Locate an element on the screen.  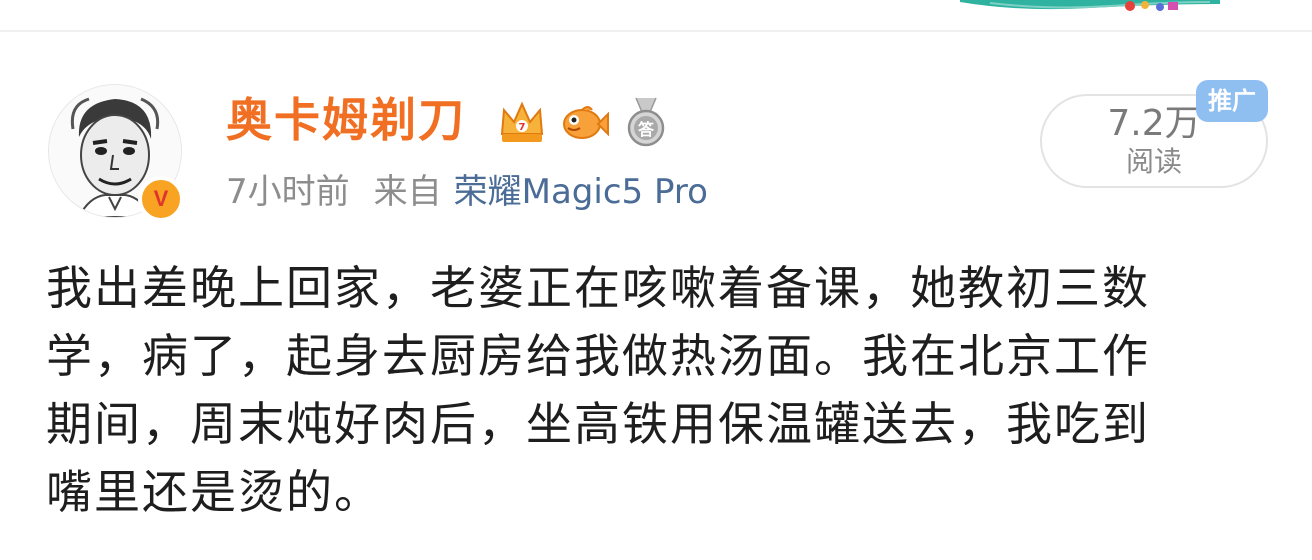
answer-medal-icon: 答 is located at coordinates (646, 122).